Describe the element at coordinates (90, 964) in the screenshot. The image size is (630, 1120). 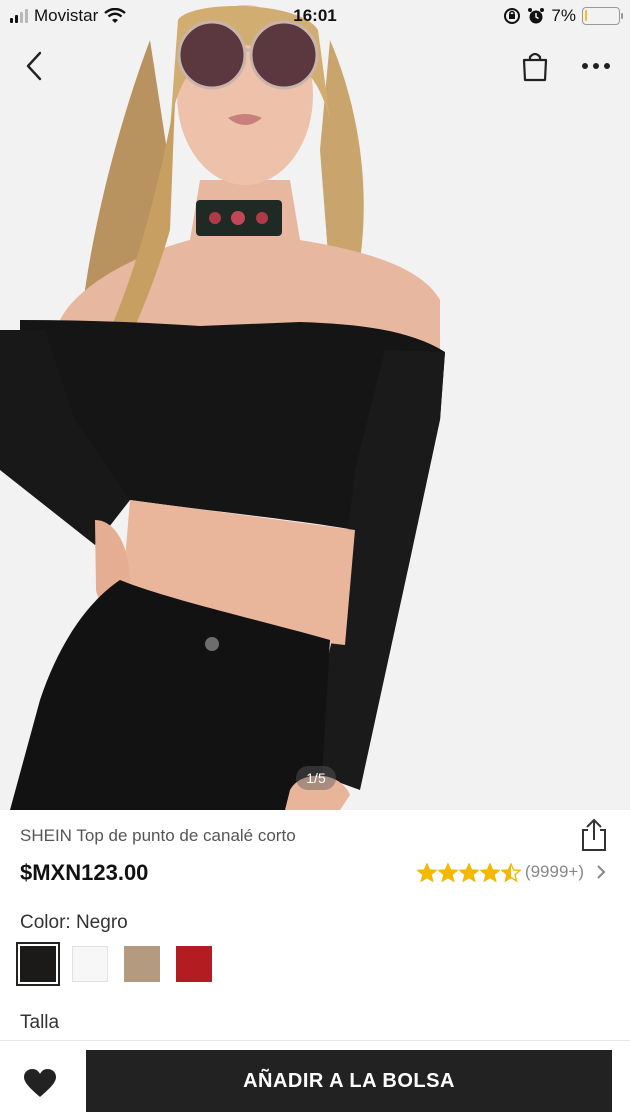
I see `color-swatch-blanco` at that location.